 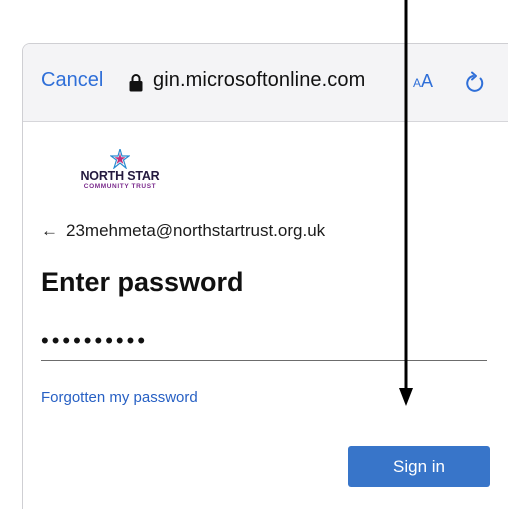 What do you see at coordinates (142, 282) in the screenshot?
I see `page-title: Enter password` at bounding box center [142, 282].